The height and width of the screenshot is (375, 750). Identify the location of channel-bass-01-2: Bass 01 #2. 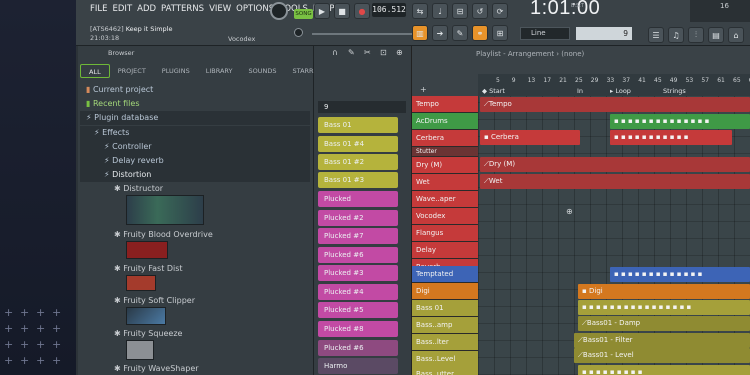
(358, 162).